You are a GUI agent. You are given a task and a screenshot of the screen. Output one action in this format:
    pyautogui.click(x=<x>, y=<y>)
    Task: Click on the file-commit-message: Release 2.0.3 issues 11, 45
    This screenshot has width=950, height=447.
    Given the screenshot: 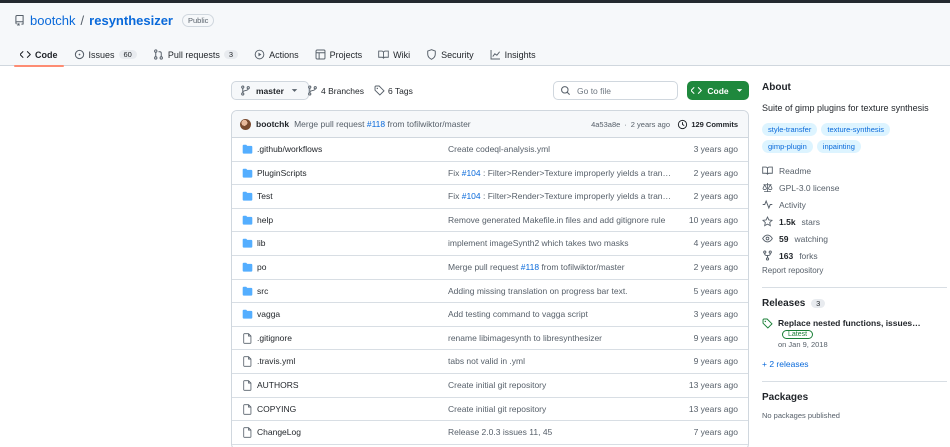 What is the action you would take?
    pyautogui.click(x=560, y=432)
    